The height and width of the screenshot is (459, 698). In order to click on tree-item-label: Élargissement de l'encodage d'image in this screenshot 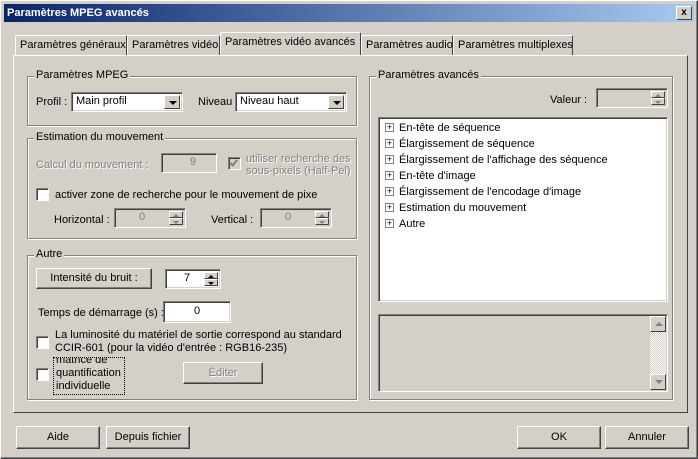, I will do `click(490, 192)`.